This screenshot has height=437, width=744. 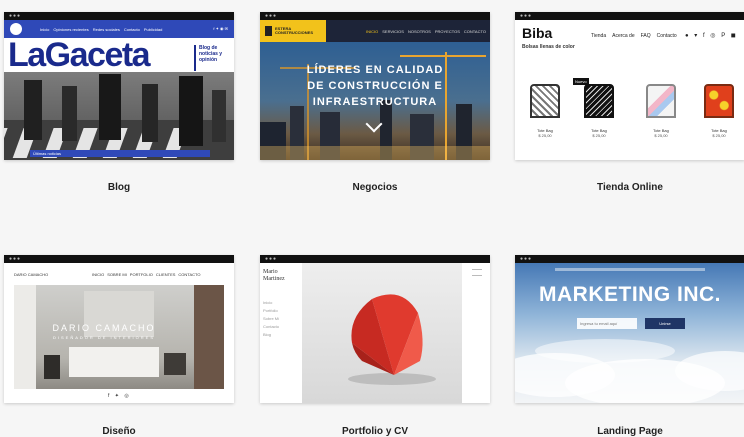 I want to click on shop-subtitle: Bolsas llenas de color, so click(x=548, y=47).